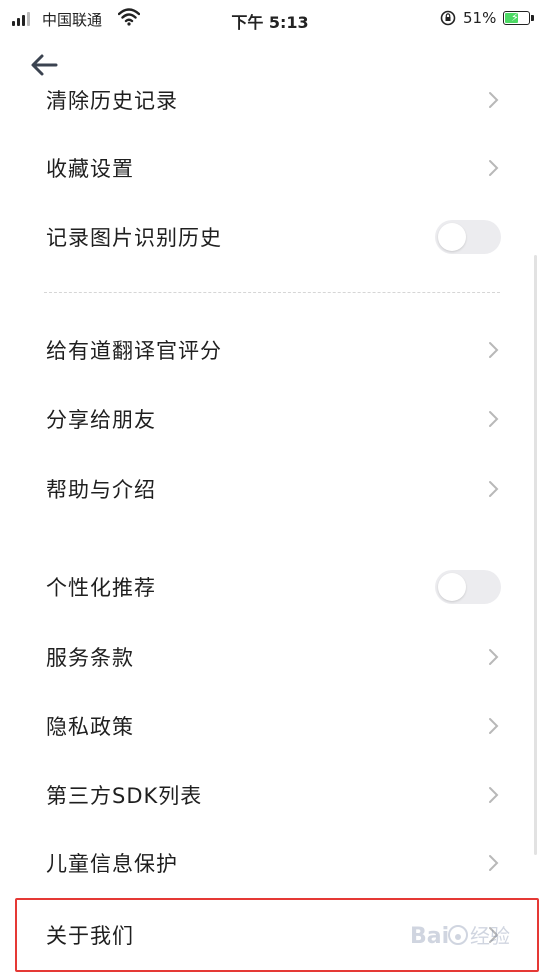 The width and height of the screenshot is (540, 974). What do you see at coordinates (429, 936) in the screenshot?
I see `svg-text: Bai` at bounding box center [429, 936].